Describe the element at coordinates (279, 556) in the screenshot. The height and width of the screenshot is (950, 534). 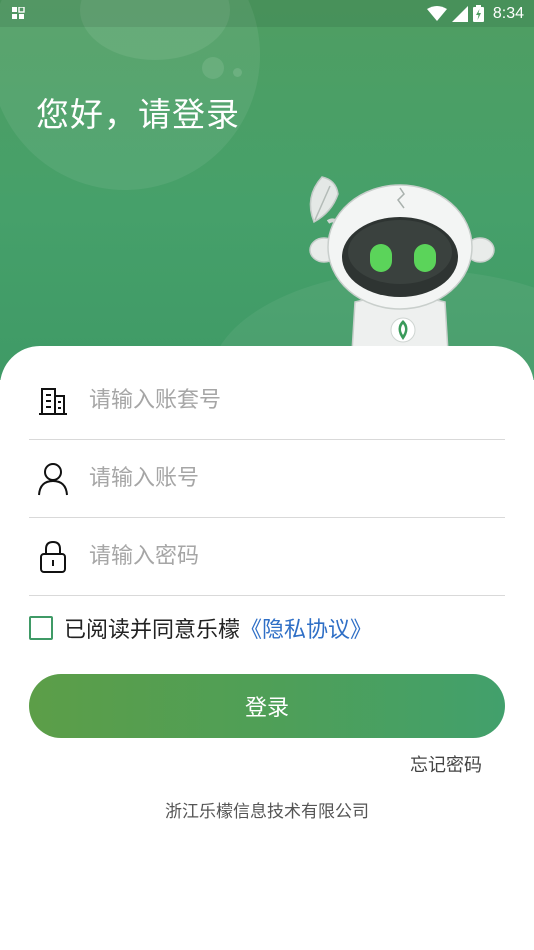
I see `password-input` at that location.